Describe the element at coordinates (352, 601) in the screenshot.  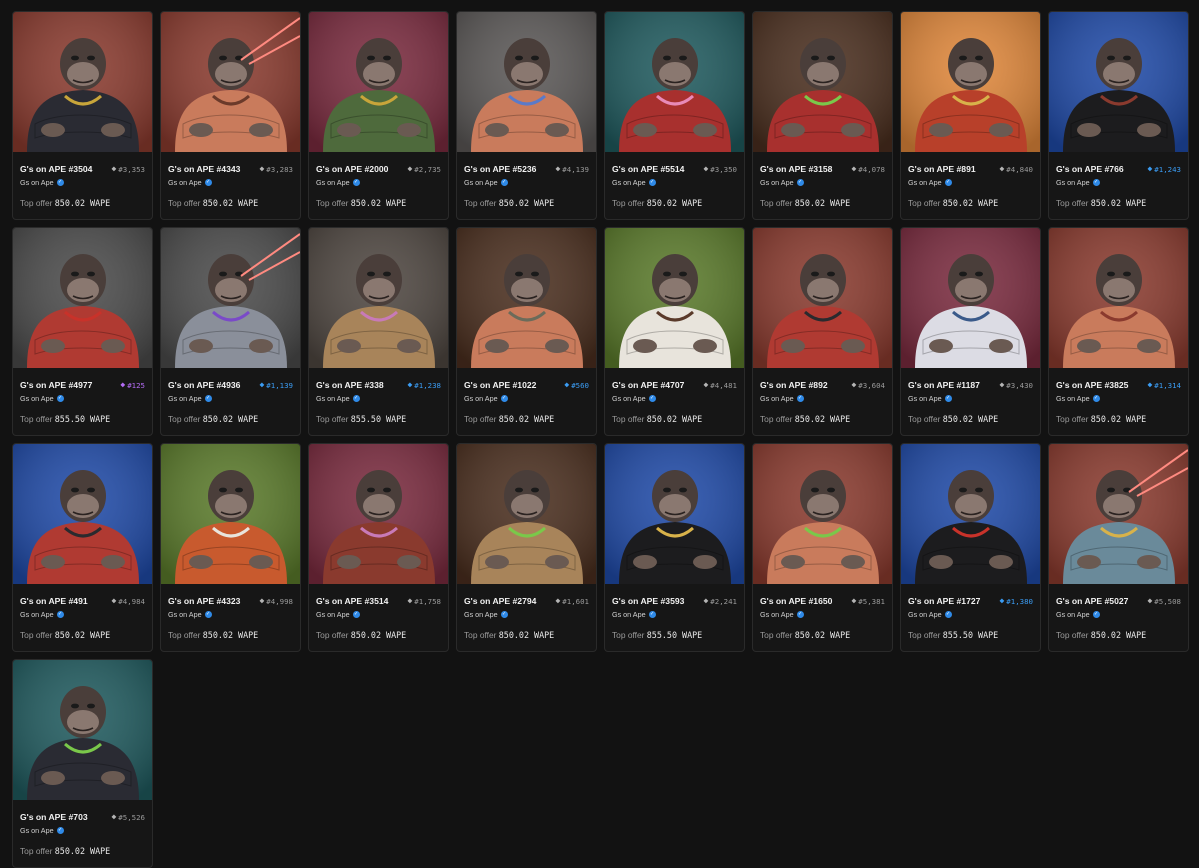
I see `nft-name: G's on APE #3514` at that location.